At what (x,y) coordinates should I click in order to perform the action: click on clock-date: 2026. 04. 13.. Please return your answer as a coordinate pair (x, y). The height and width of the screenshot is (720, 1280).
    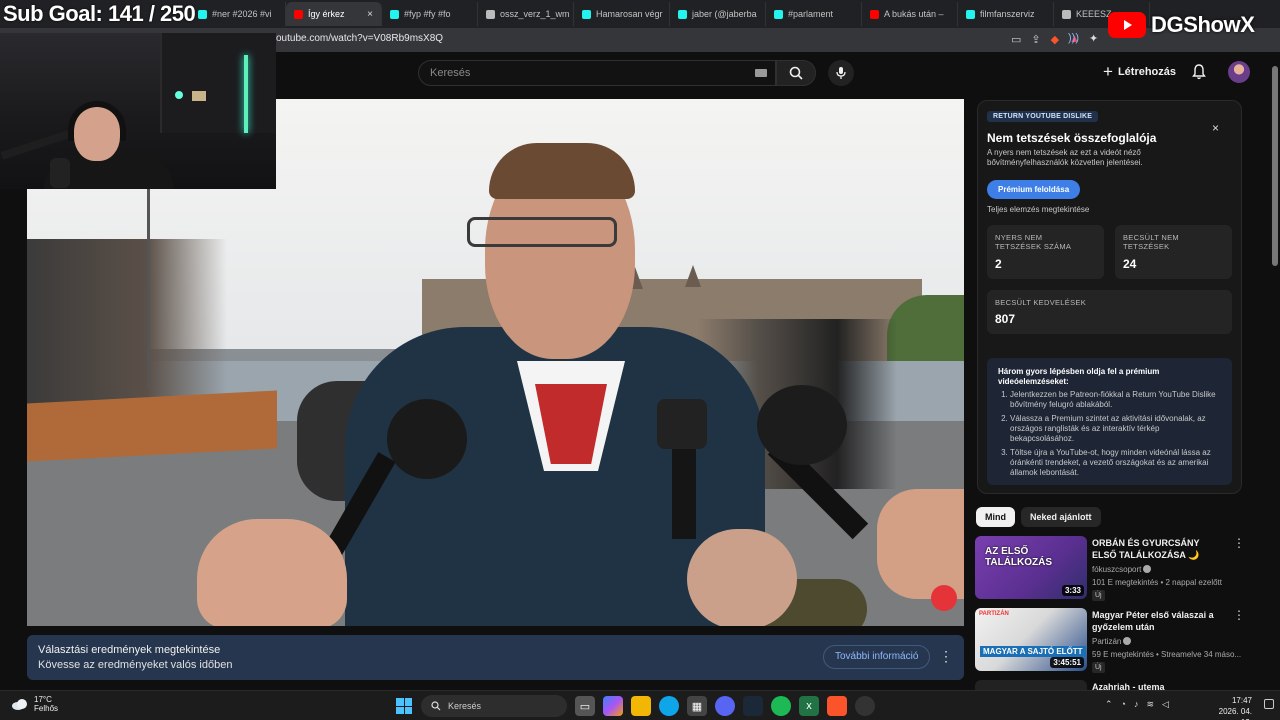
    Looking at the image, I should click on (1235, 713).